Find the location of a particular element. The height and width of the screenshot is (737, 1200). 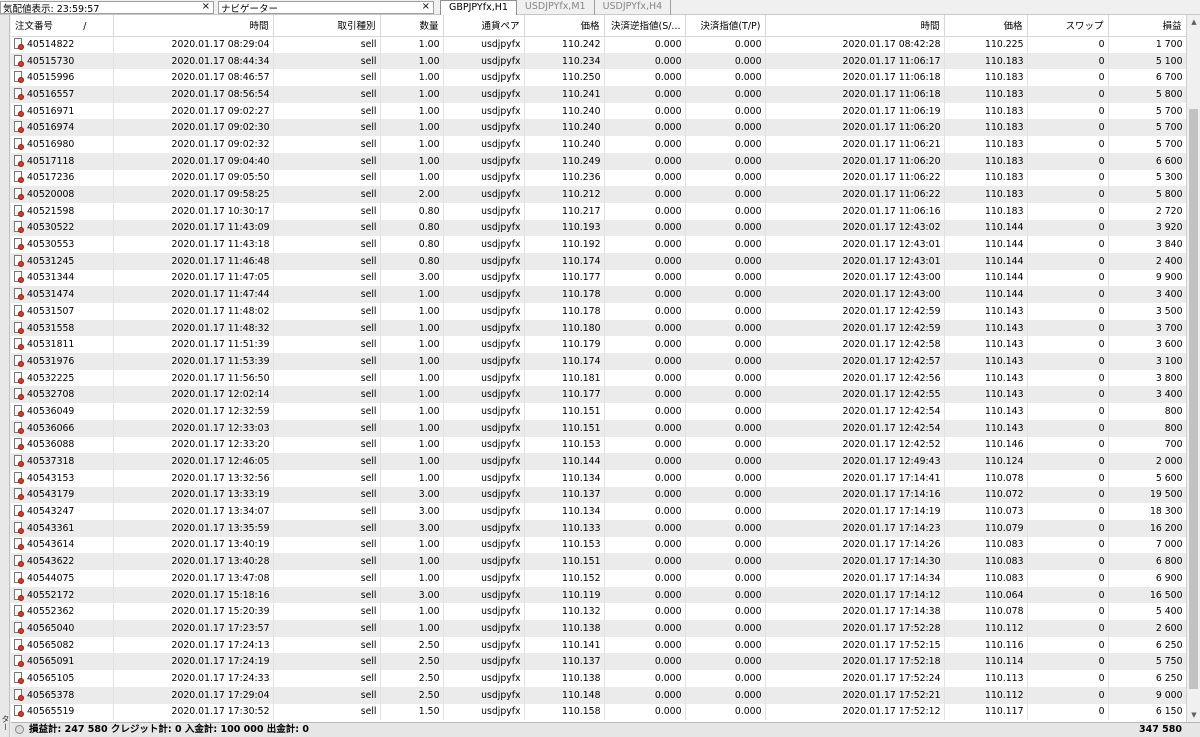

cell-close-price: 110.183 is located at coordinates (986, 61).